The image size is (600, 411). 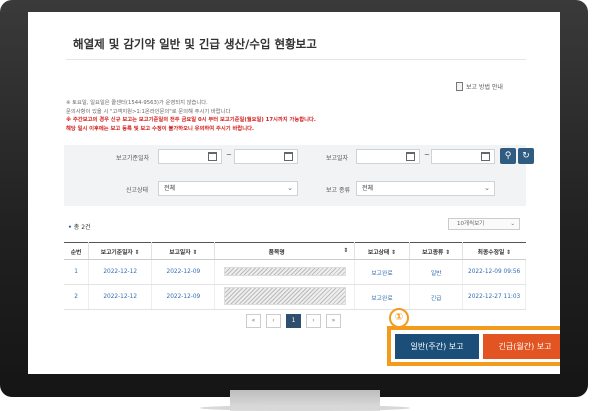 What do you see at coordinates (368, 188) in the screenshot?
I see `type-select-value: 전체` at bounding box center [368, 188].